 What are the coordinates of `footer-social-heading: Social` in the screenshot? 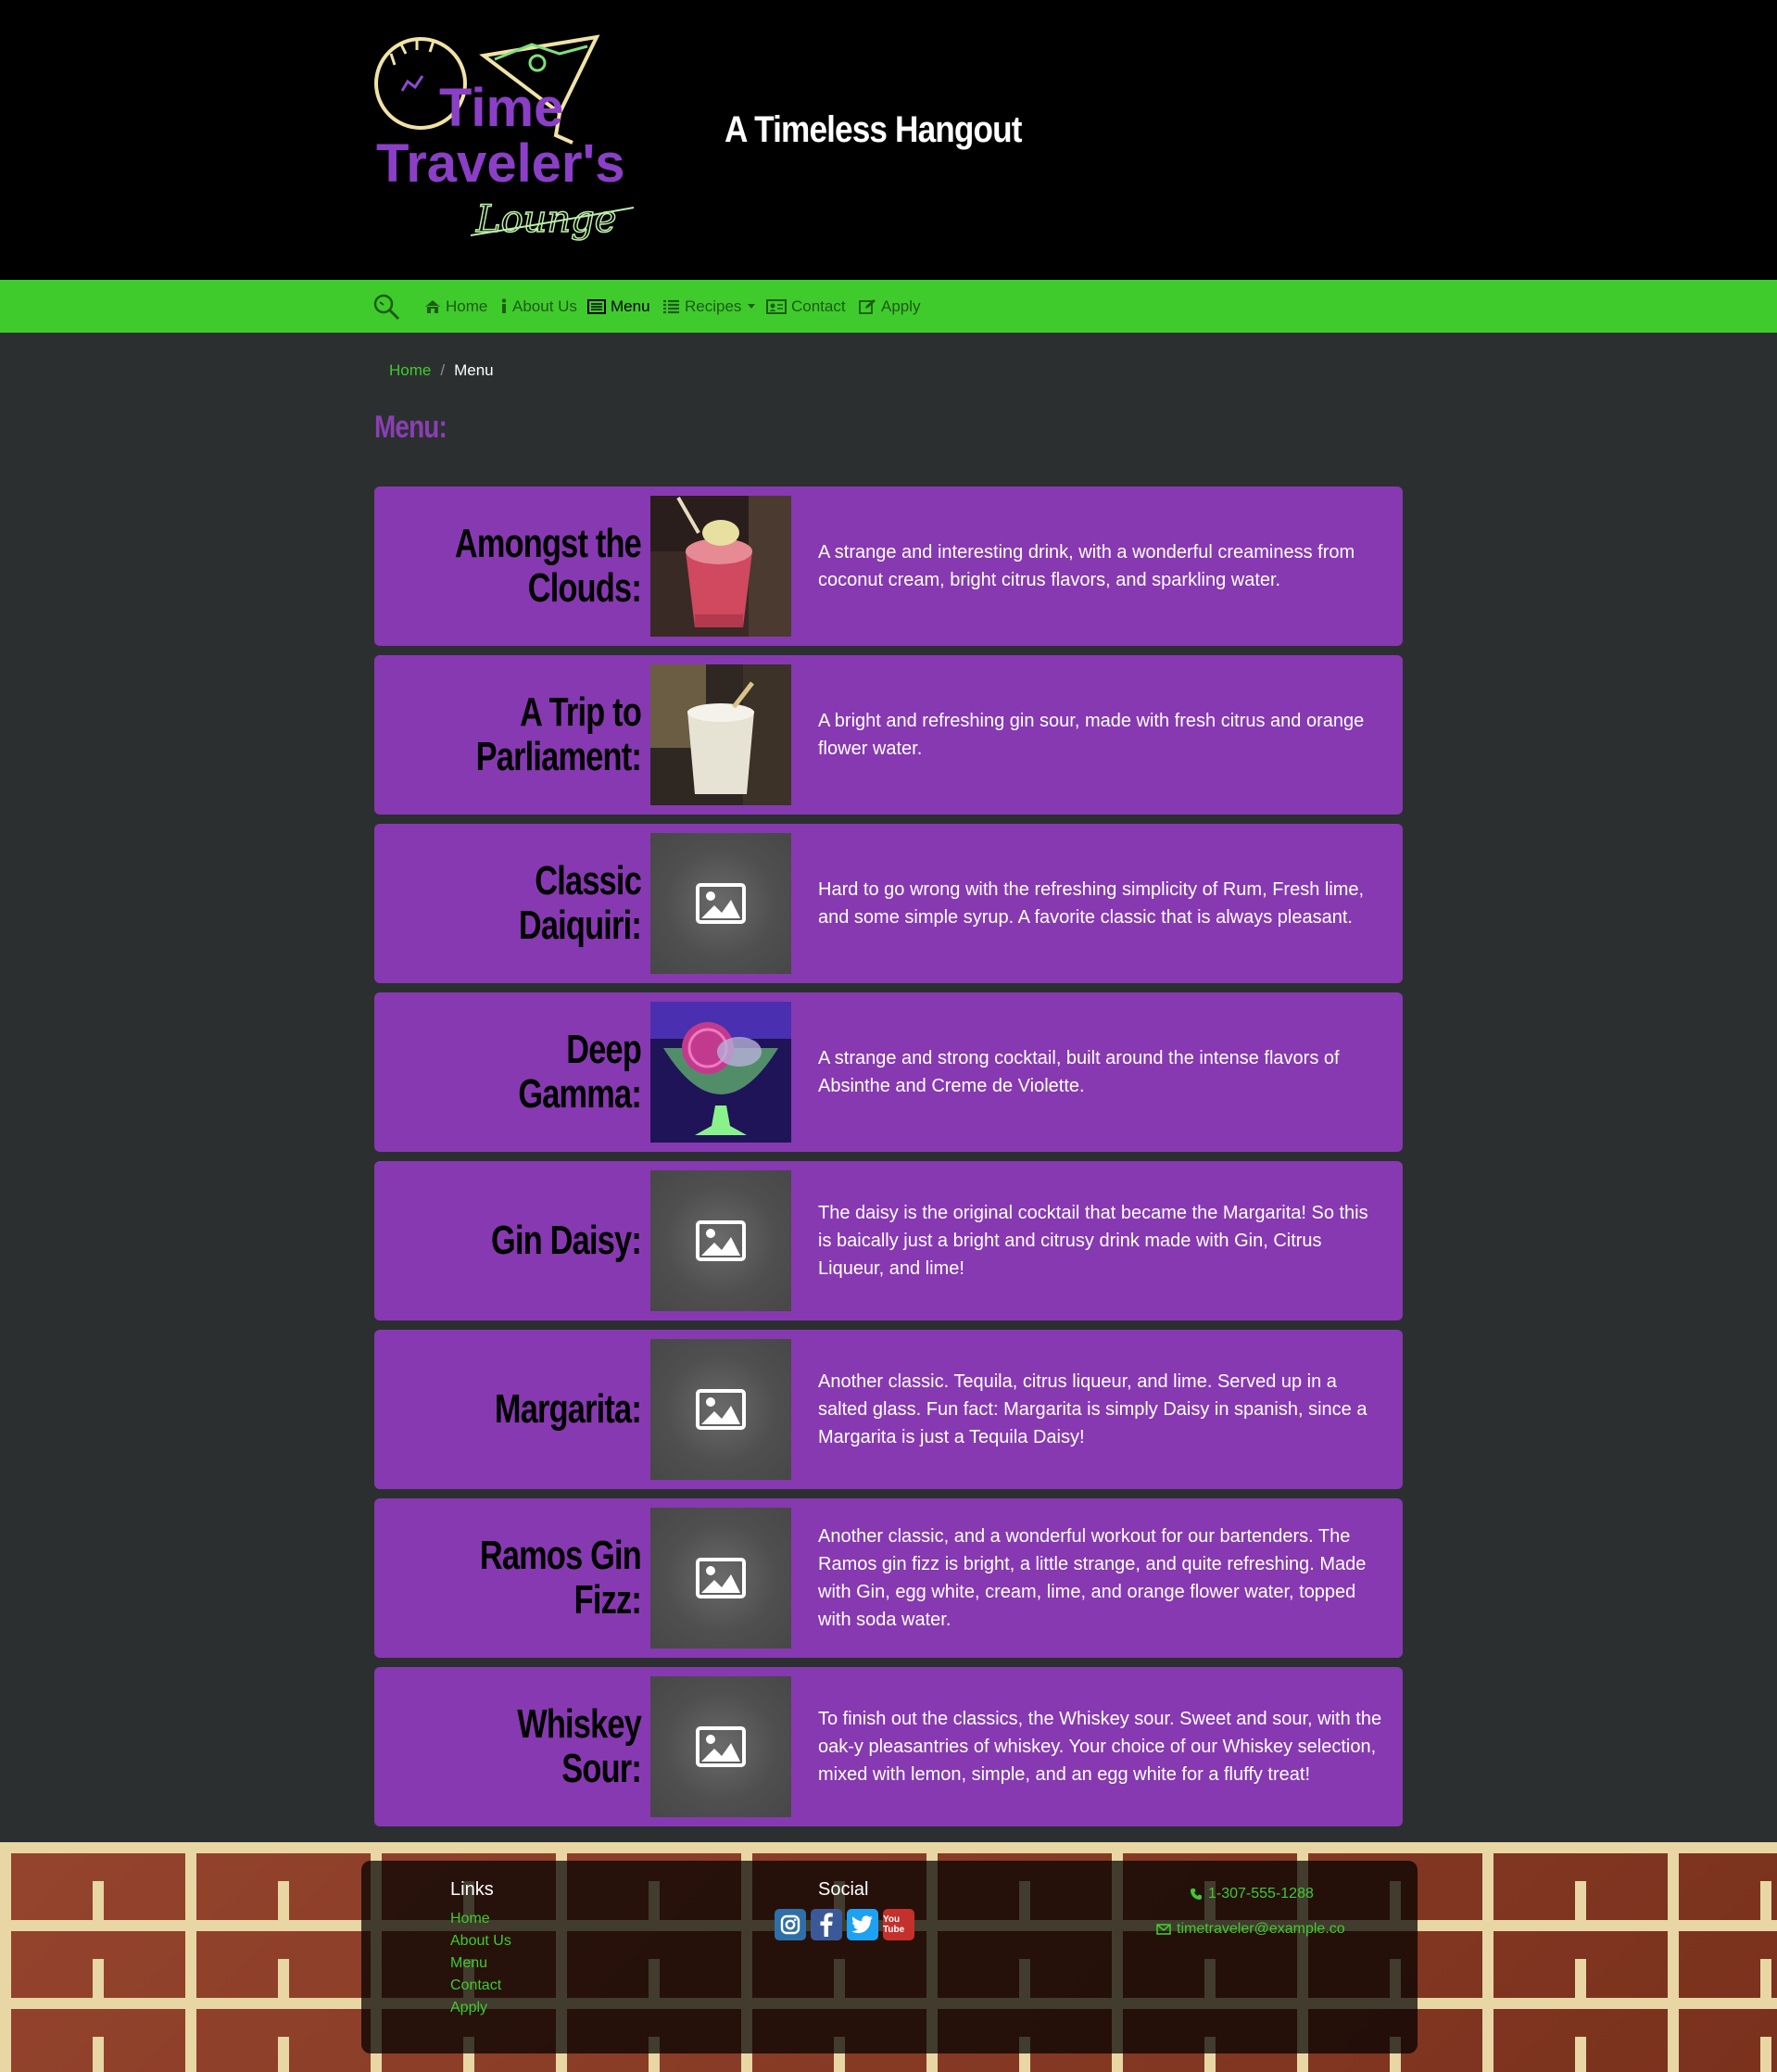 It's located at (844, 1889).